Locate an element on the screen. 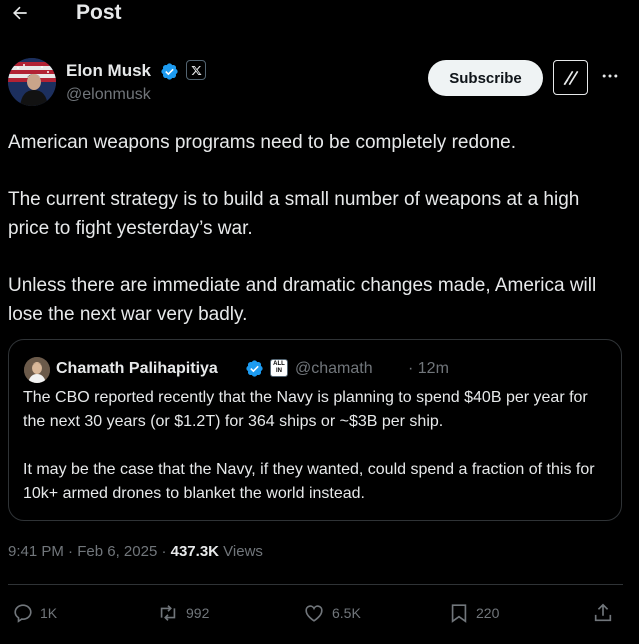 The image size is (639, 644). share-icon is located at coordinates (603, 612).